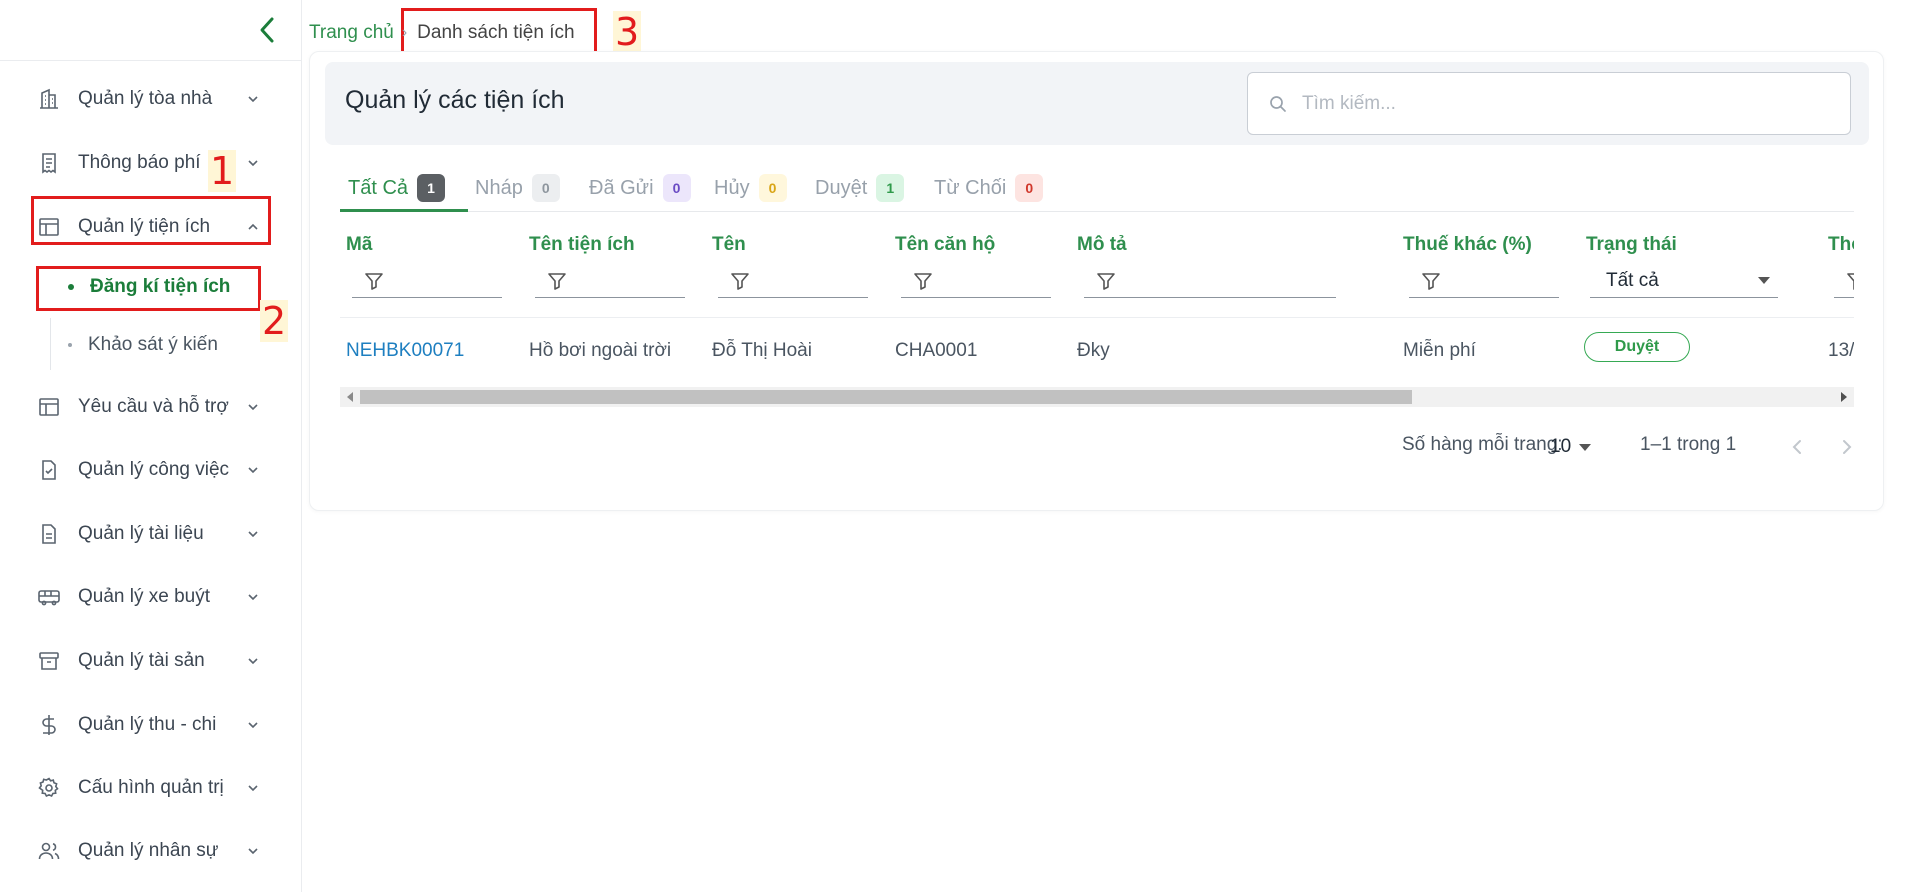 The image size is (1909, 892). Describe the element at coordinates (517, 188) in the screenshot. I see `tab-draft: Nháp 0` at that location.